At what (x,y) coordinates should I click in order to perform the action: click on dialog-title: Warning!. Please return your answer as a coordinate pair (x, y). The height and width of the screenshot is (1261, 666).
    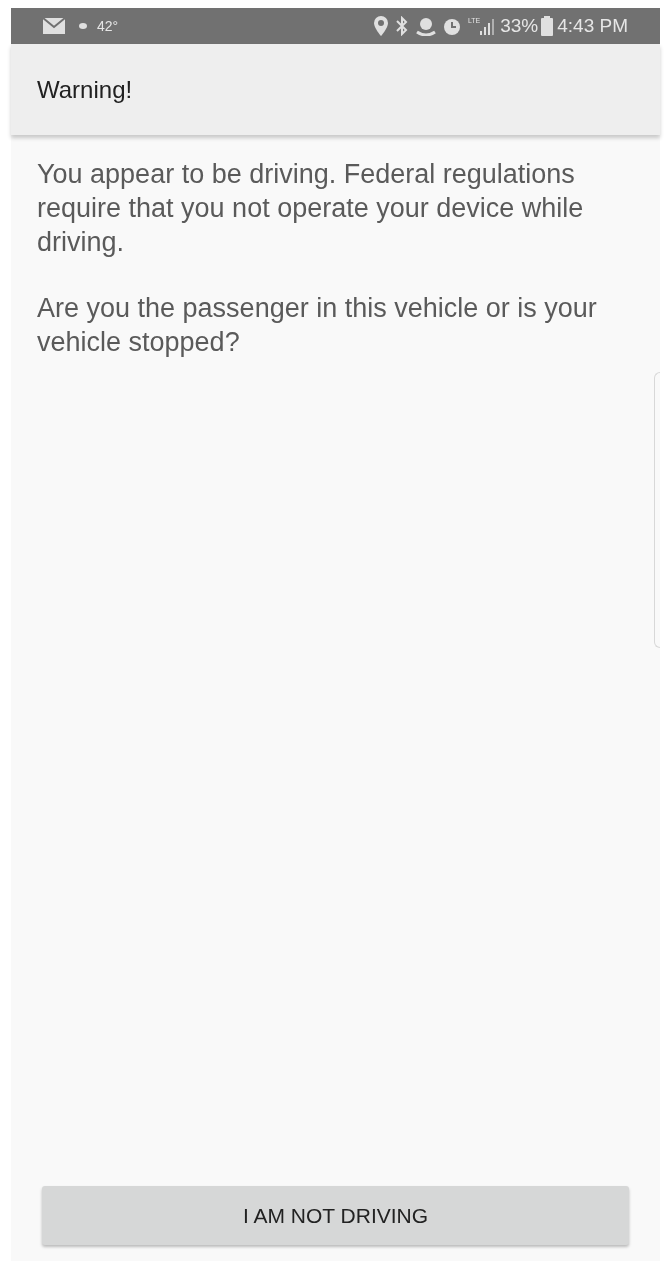
    Looking at the image, I should click on (85, 89).